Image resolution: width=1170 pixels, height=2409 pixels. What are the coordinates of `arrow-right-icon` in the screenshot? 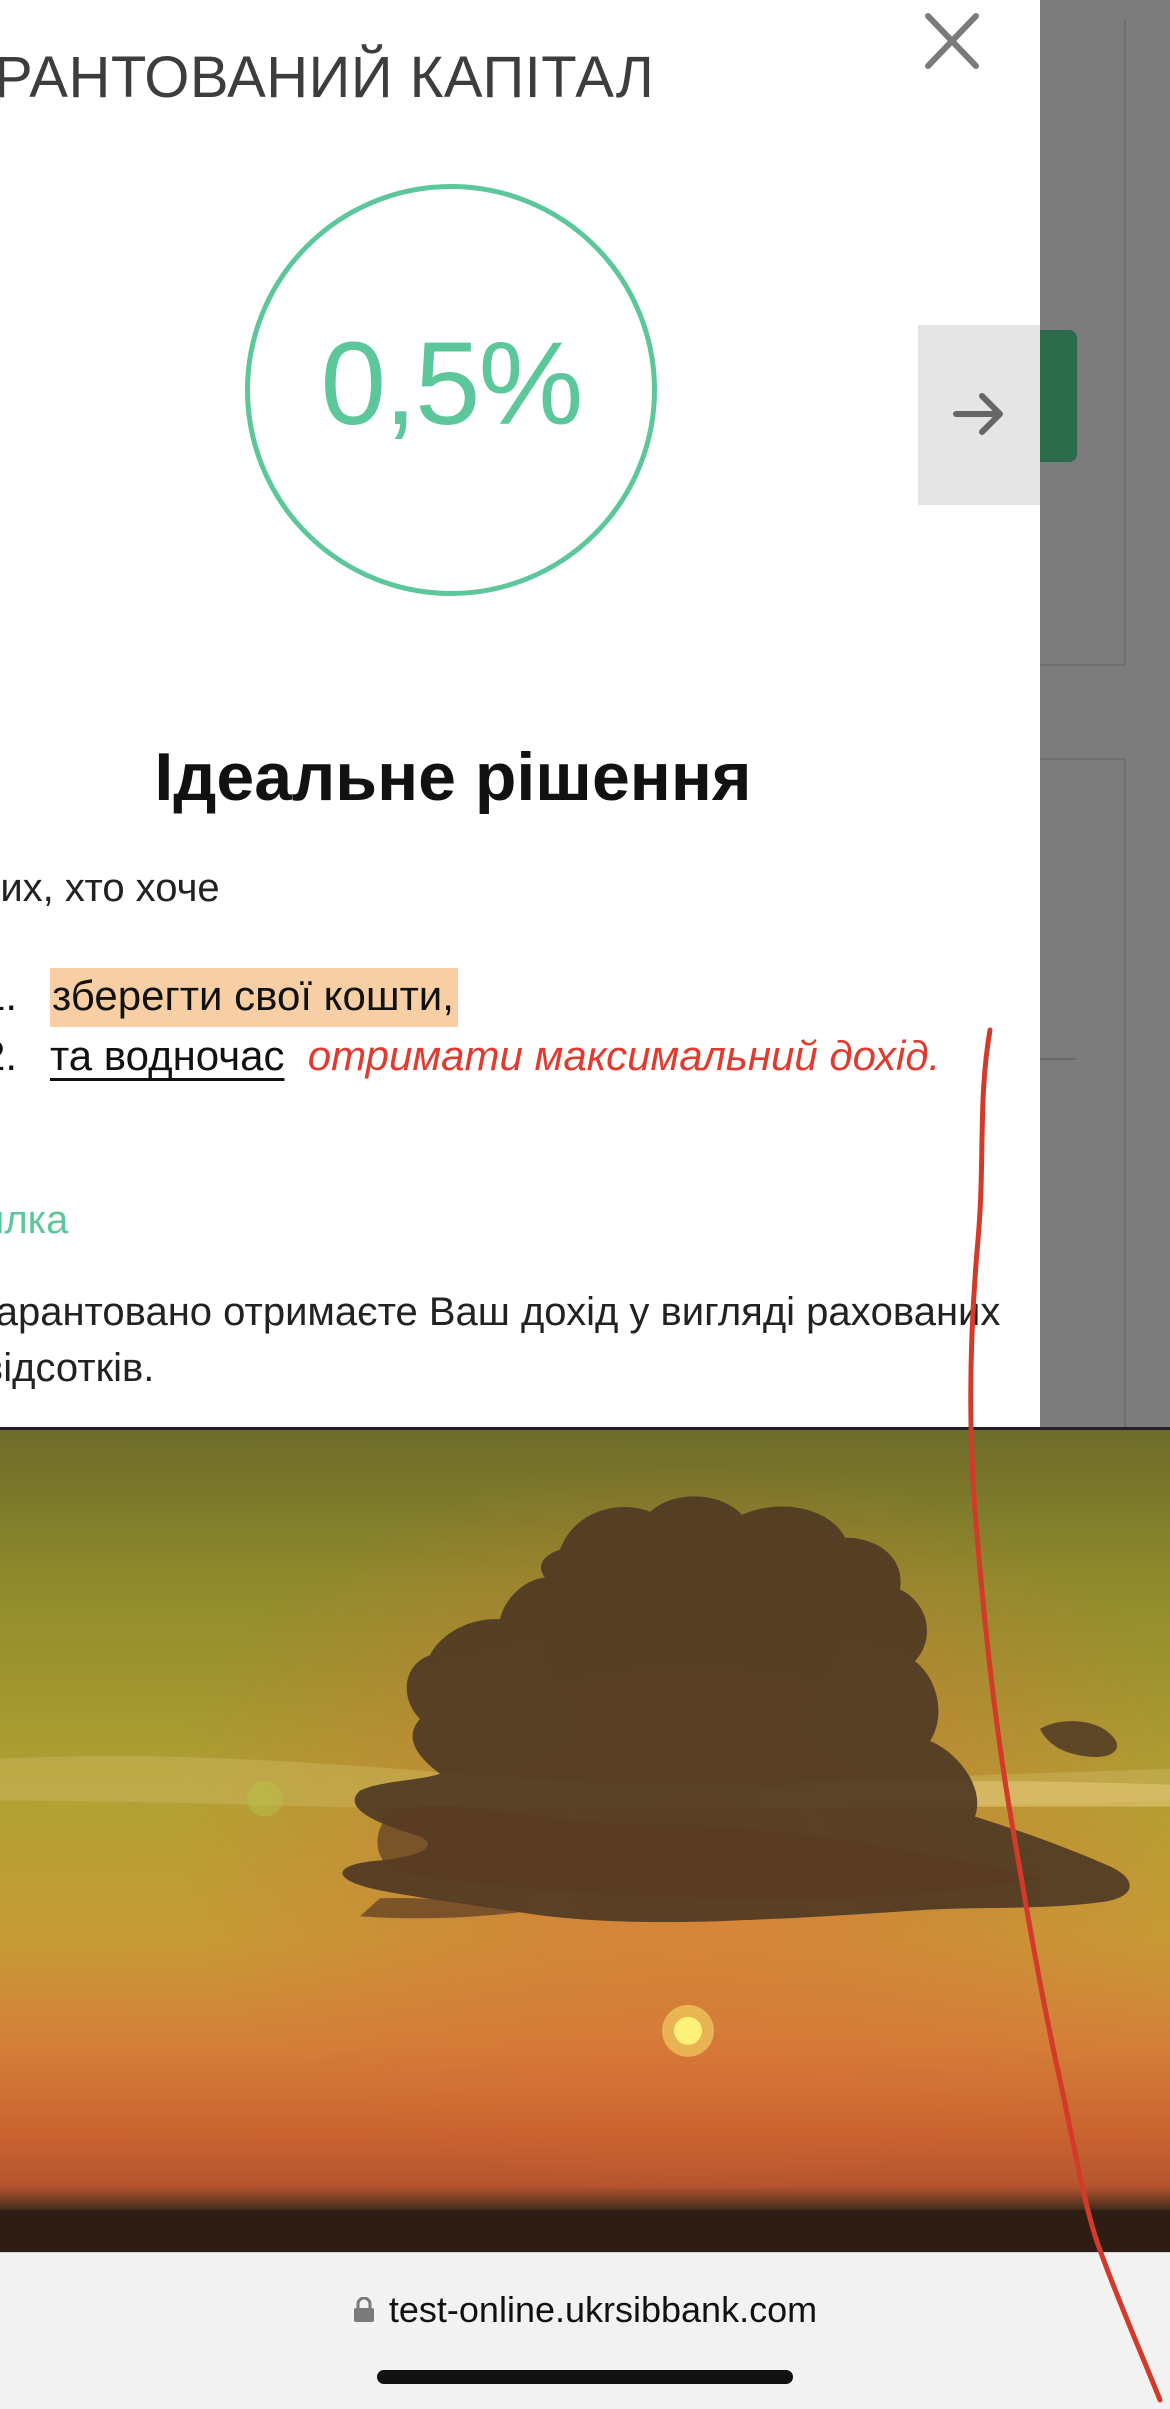 It's located at (978, 414).